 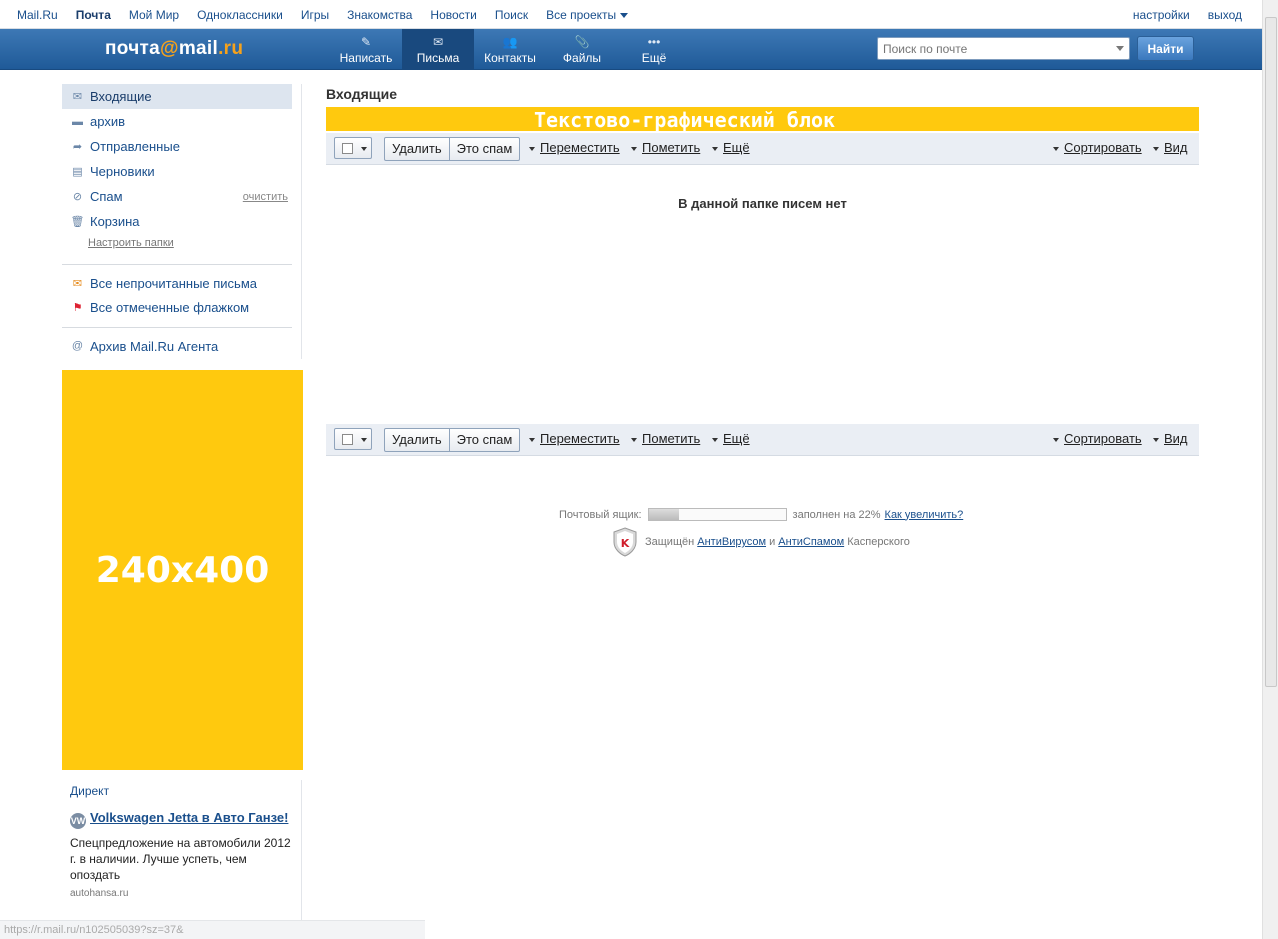 What do you see at coordinates (135, 146) in the screenshot?
I see `folder-label: Отправленные` at bounding box center [135, 146].